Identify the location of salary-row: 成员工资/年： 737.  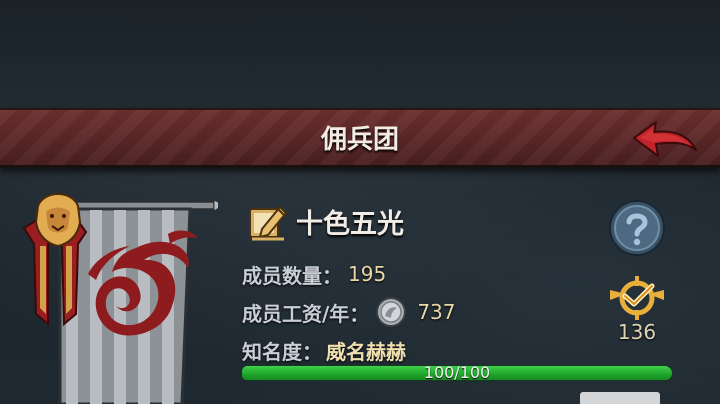
(349, 312).